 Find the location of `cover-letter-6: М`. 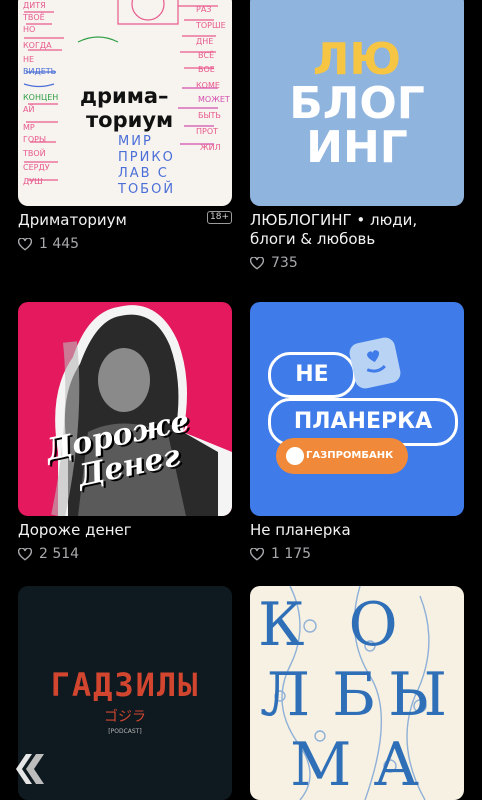

cover-letter-6: М is located at coordinates (321, 765).